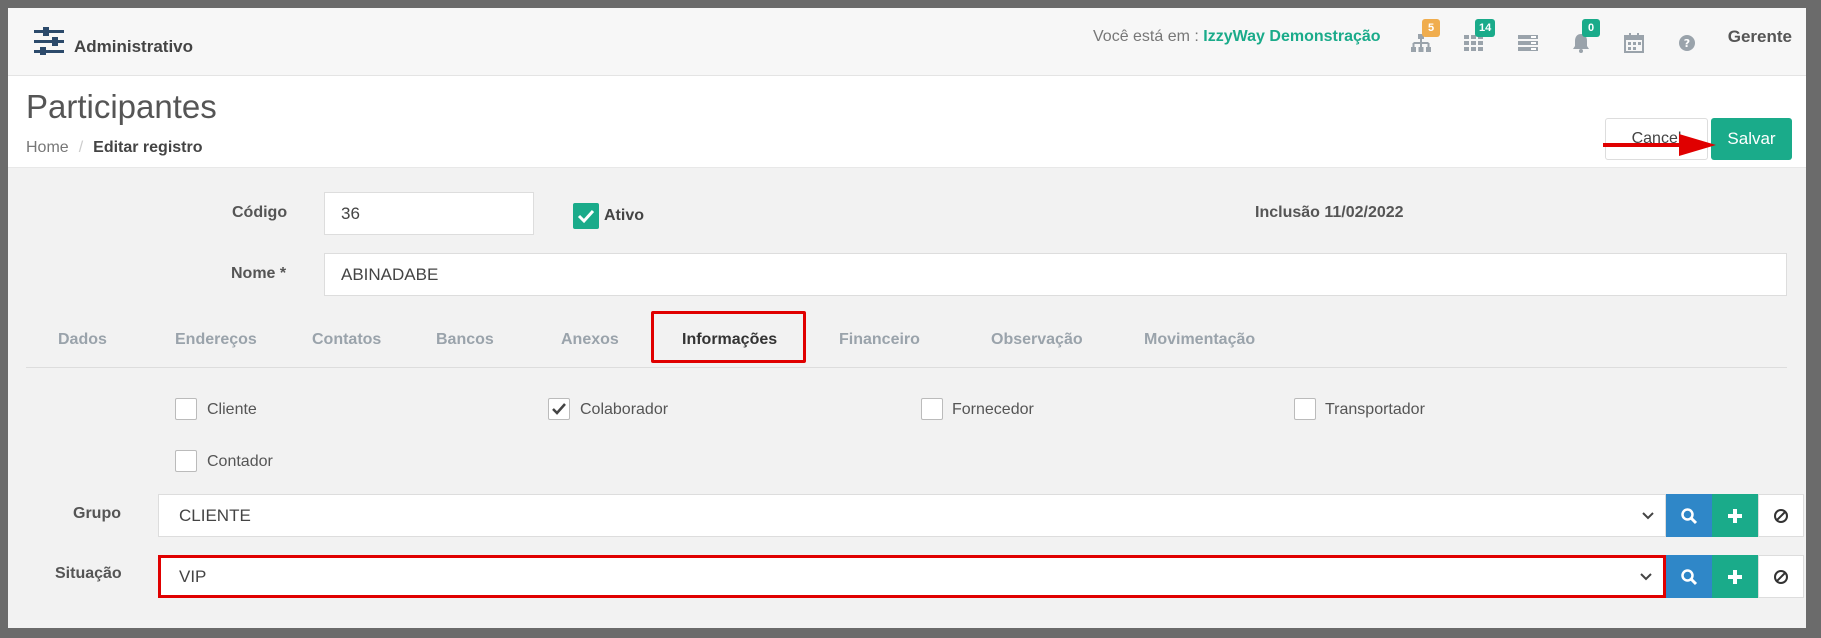 This screenshot has width=1821, height=638. I want to click on tab-financeiro: Financeiro, so click(879, 340).